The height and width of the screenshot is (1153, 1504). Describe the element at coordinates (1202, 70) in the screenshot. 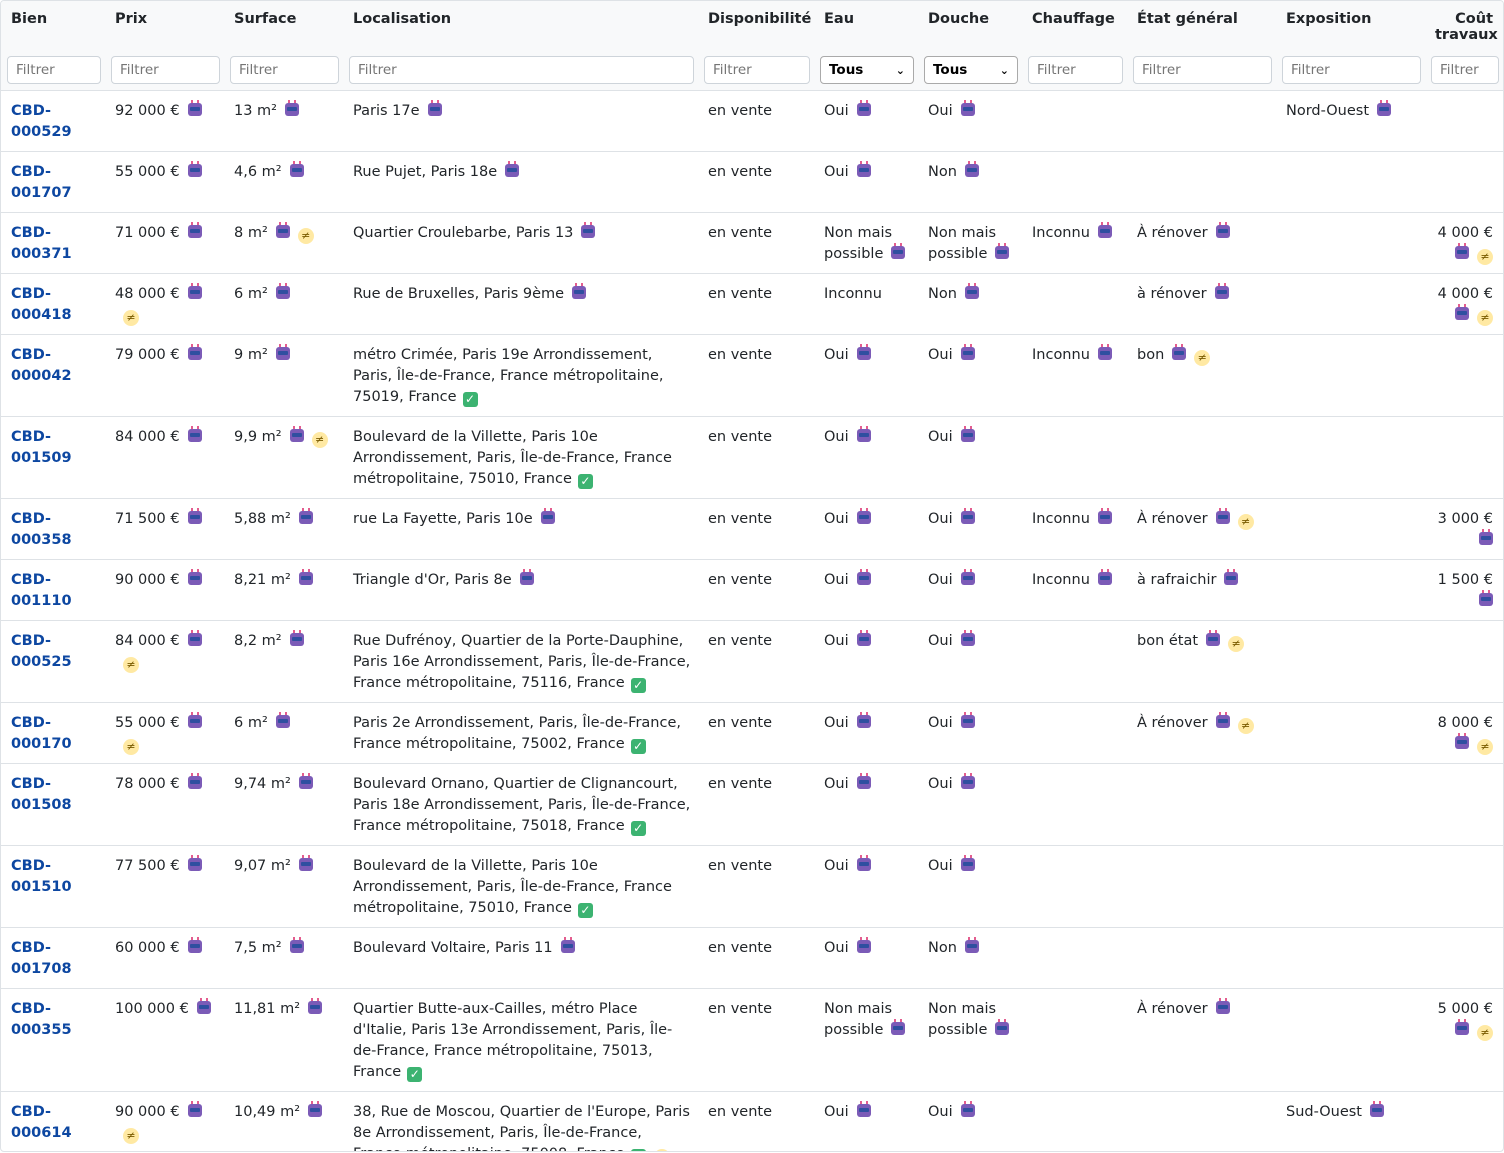

I see `filter-etat-input` at that location.